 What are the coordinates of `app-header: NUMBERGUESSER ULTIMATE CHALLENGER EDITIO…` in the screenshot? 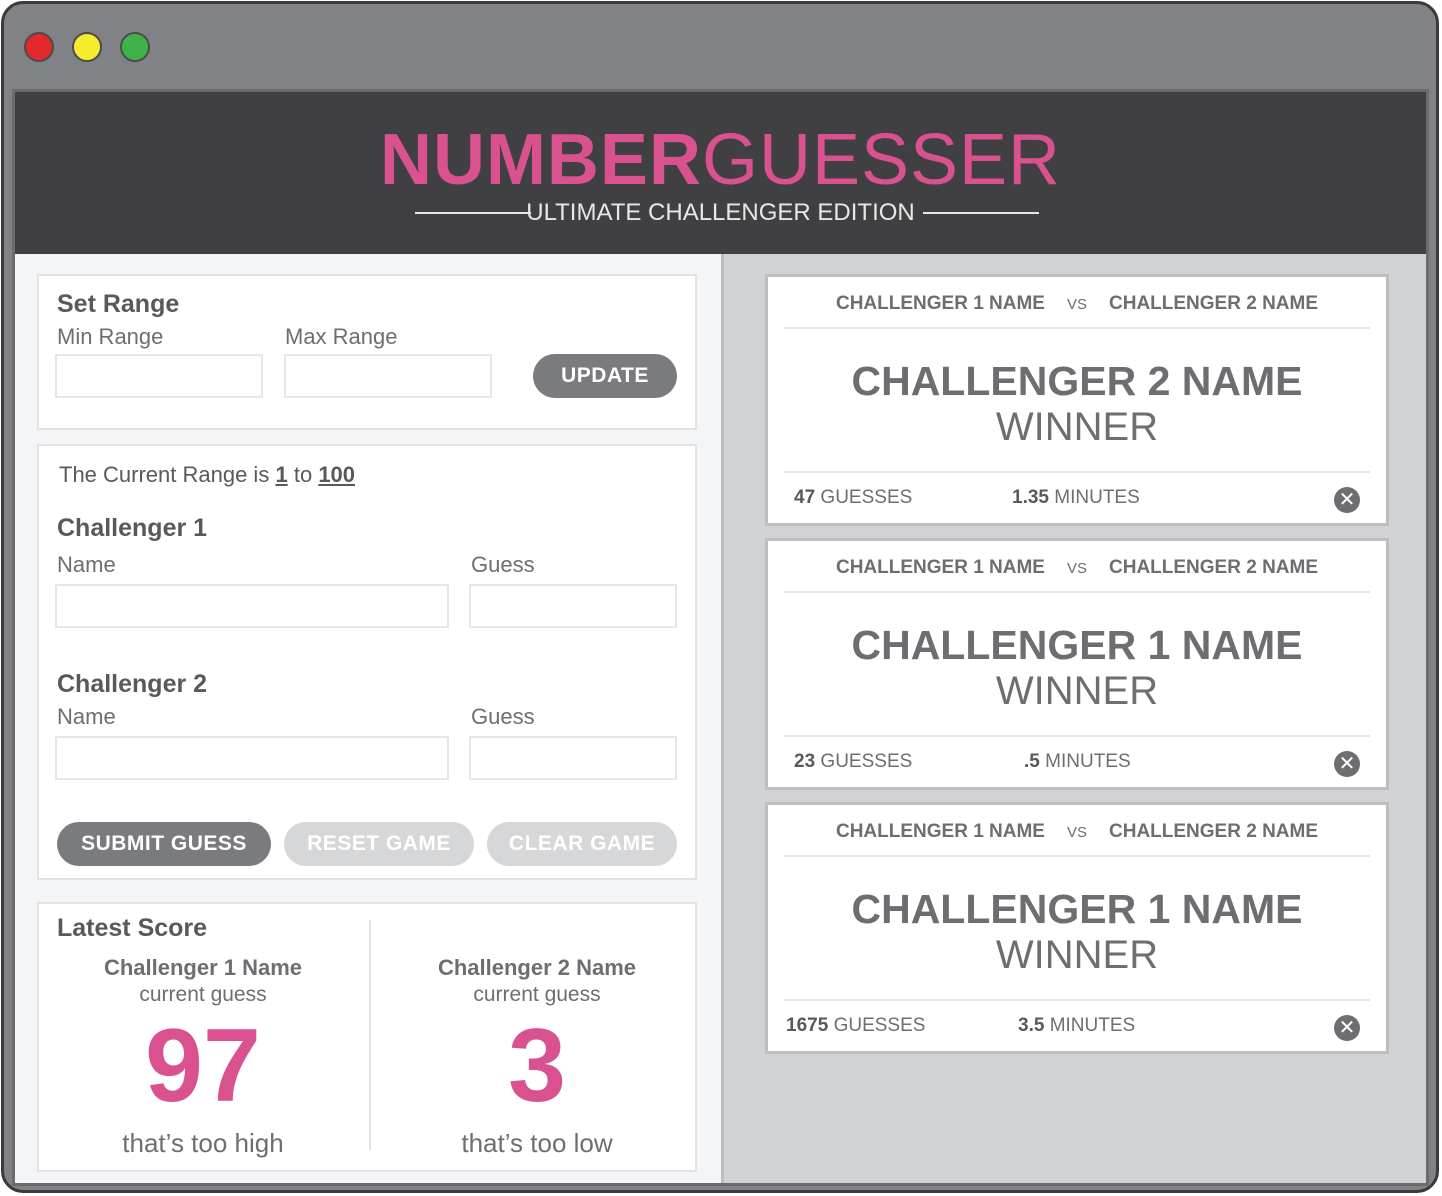 It's located at (720, 173).